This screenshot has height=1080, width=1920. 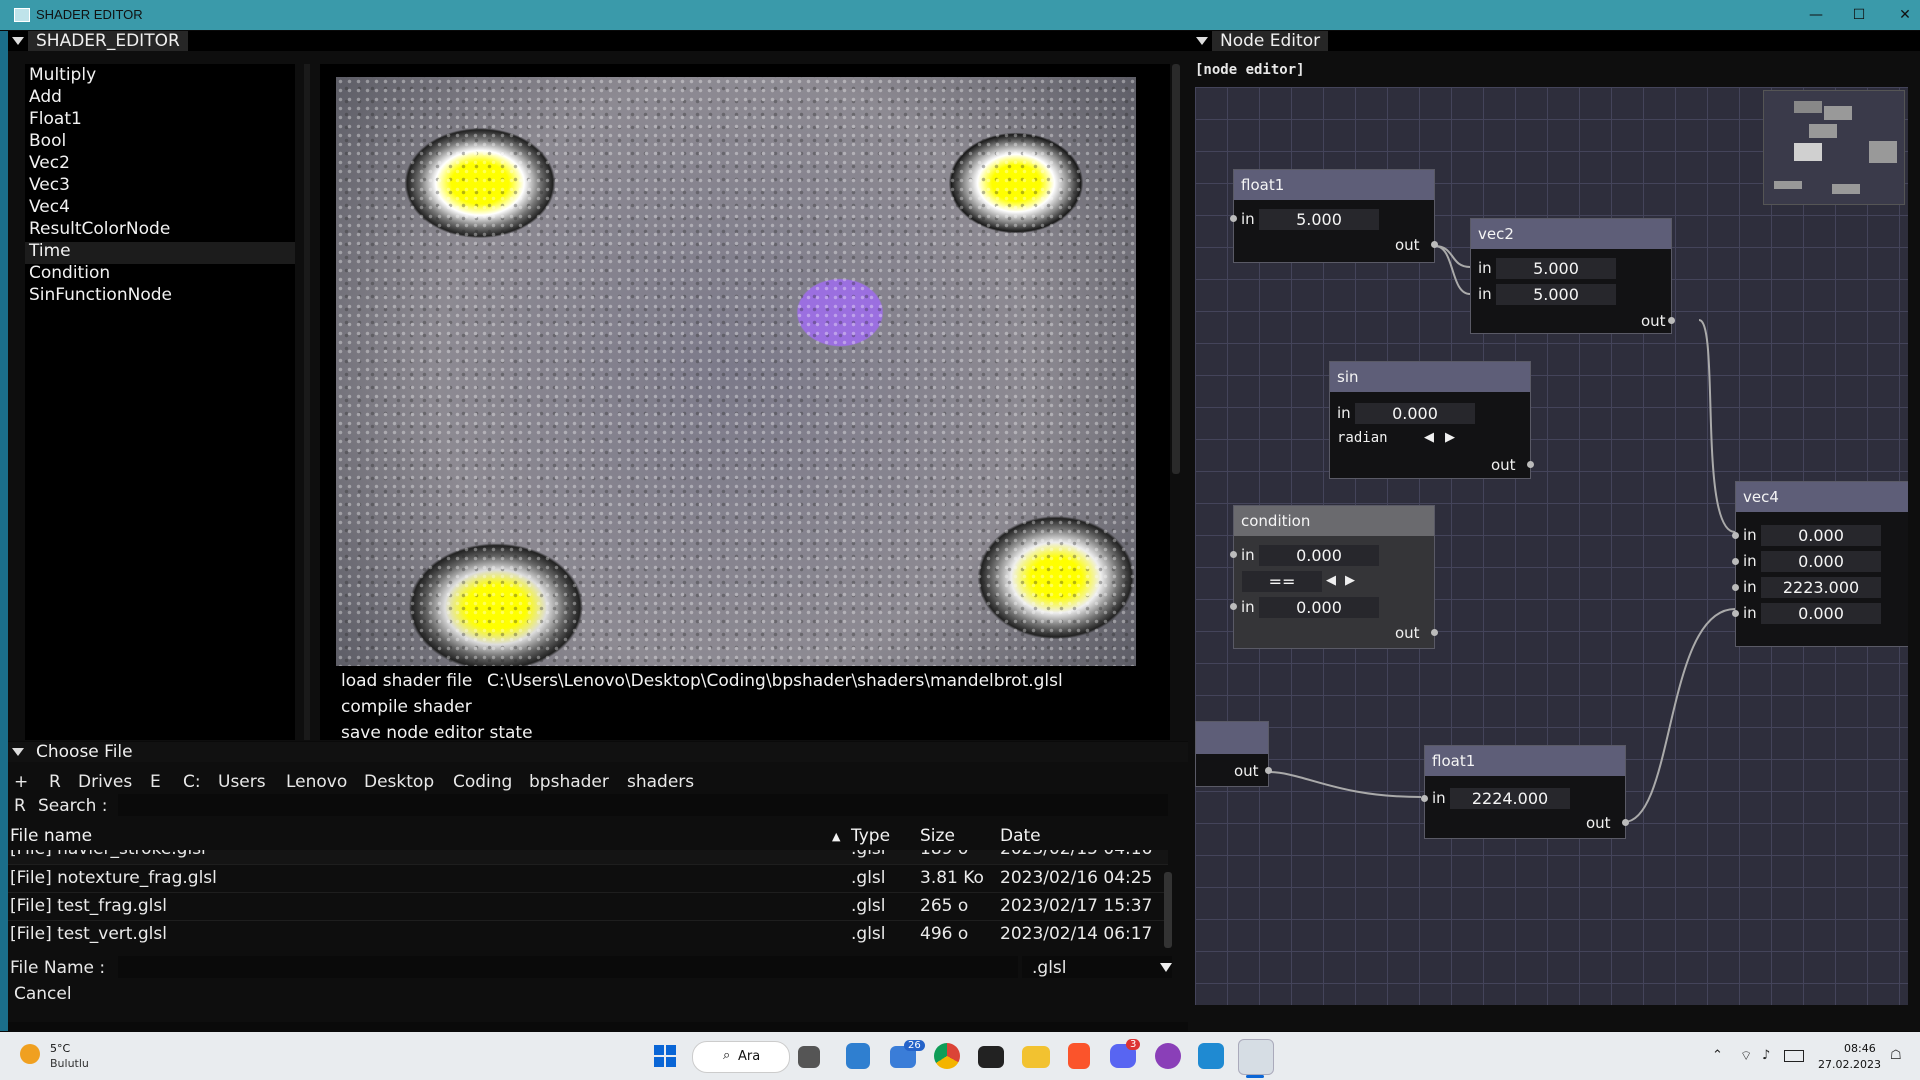 I want to click on menu-item-add: Add, so click(x=45, y=97).